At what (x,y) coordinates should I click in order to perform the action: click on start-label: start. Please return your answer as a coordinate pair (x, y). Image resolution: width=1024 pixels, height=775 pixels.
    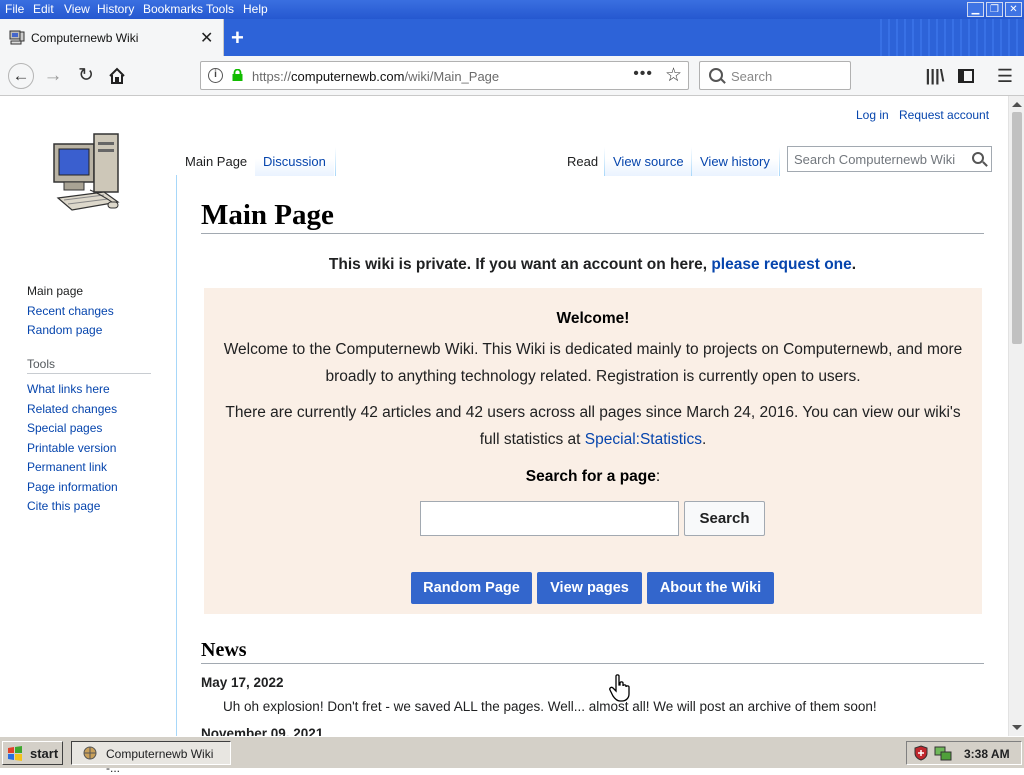
    Looking at the image, I should click on (44, 753).